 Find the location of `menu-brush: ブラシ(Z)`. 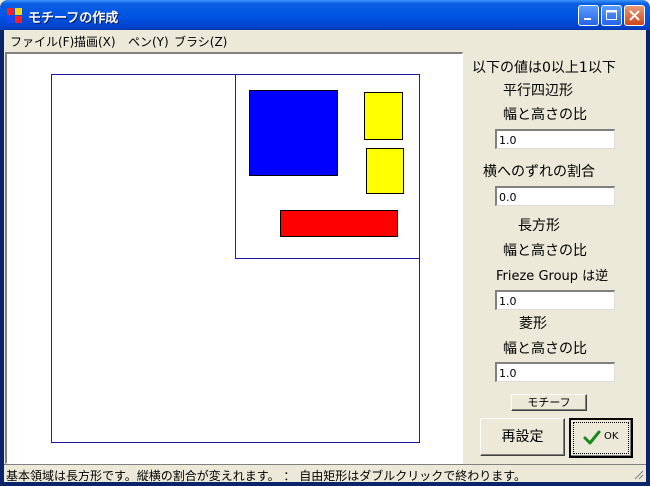

menu-brush: ブラシ(Z) is located at coordinates (200, 41).